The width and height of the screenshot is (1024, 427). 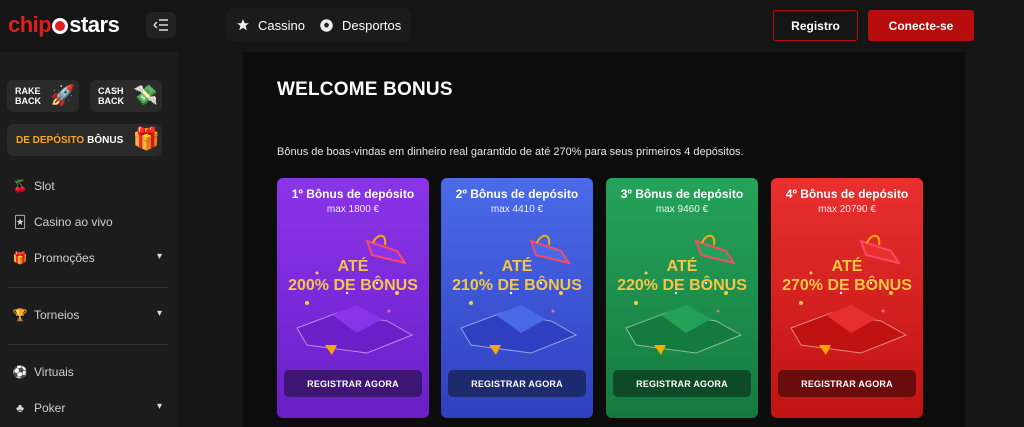 I want to click on card-max-amount: max 1800 €, so click(x=353, y=209).